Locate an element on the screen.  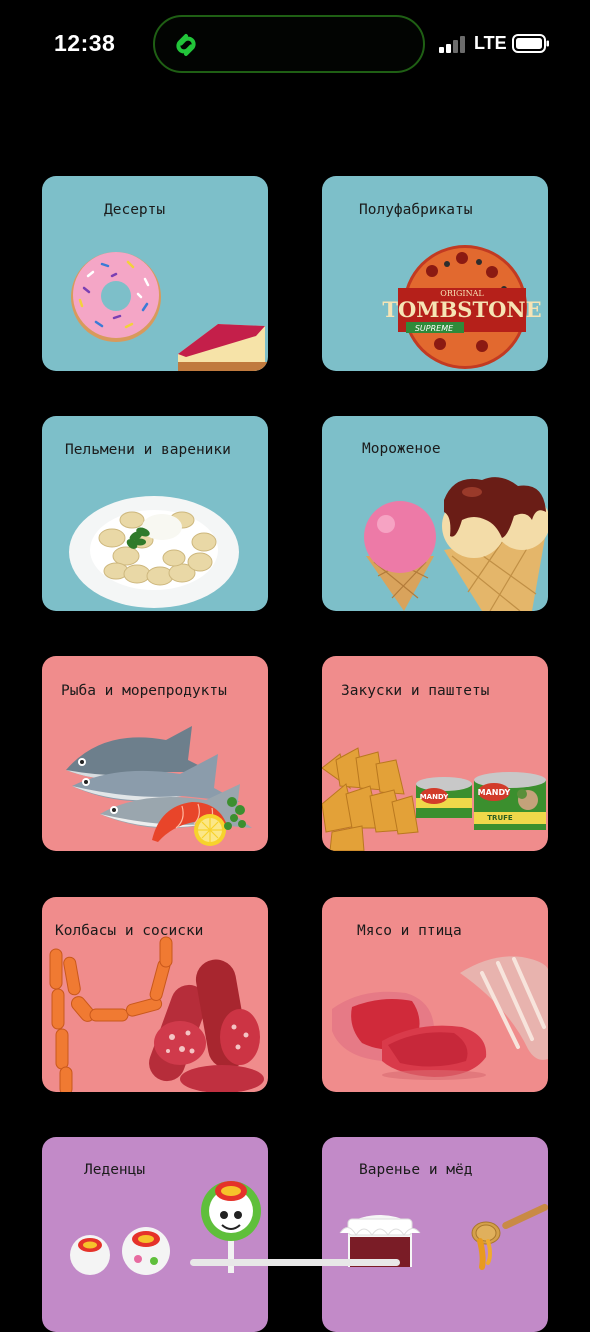
pizza-variant: SUPREME is located at coordinates (434, 328).